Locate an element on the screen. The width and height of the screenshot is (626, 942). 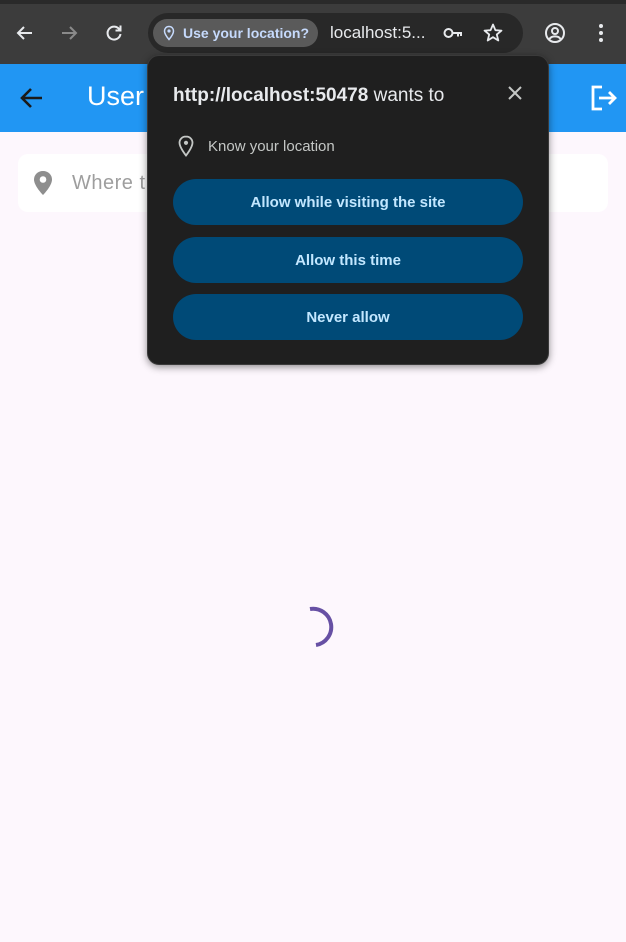
allow-while-visiting-button: Allow while visiting the site is located at coordinates (348, 202).